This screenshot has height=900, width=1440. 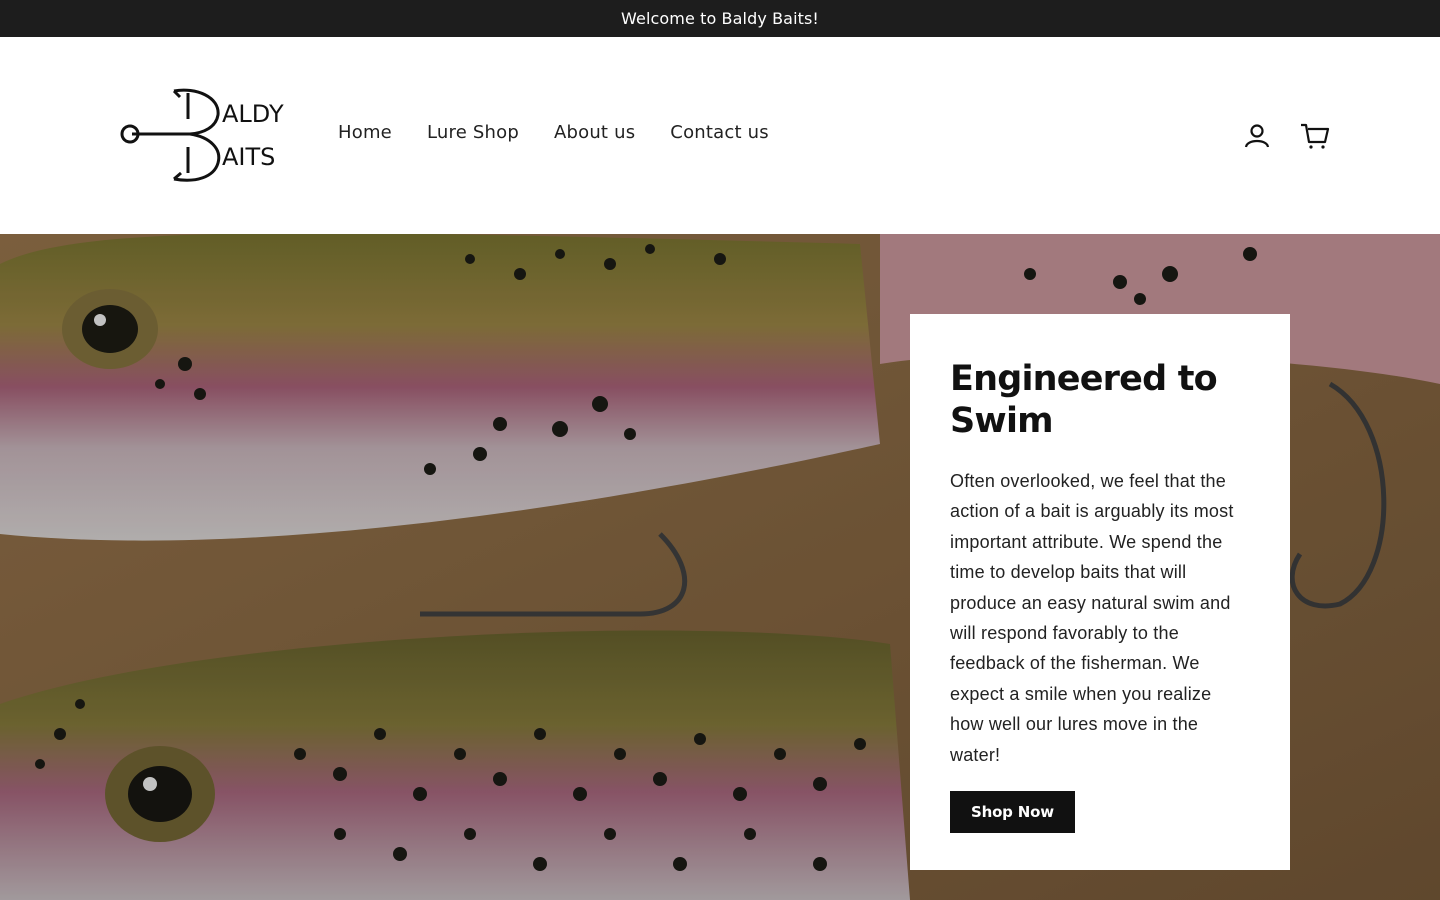 What do you see at coordinates (1286, 136) in the screenshot?
I see `header-icons` at bounding box center [1286, 136].